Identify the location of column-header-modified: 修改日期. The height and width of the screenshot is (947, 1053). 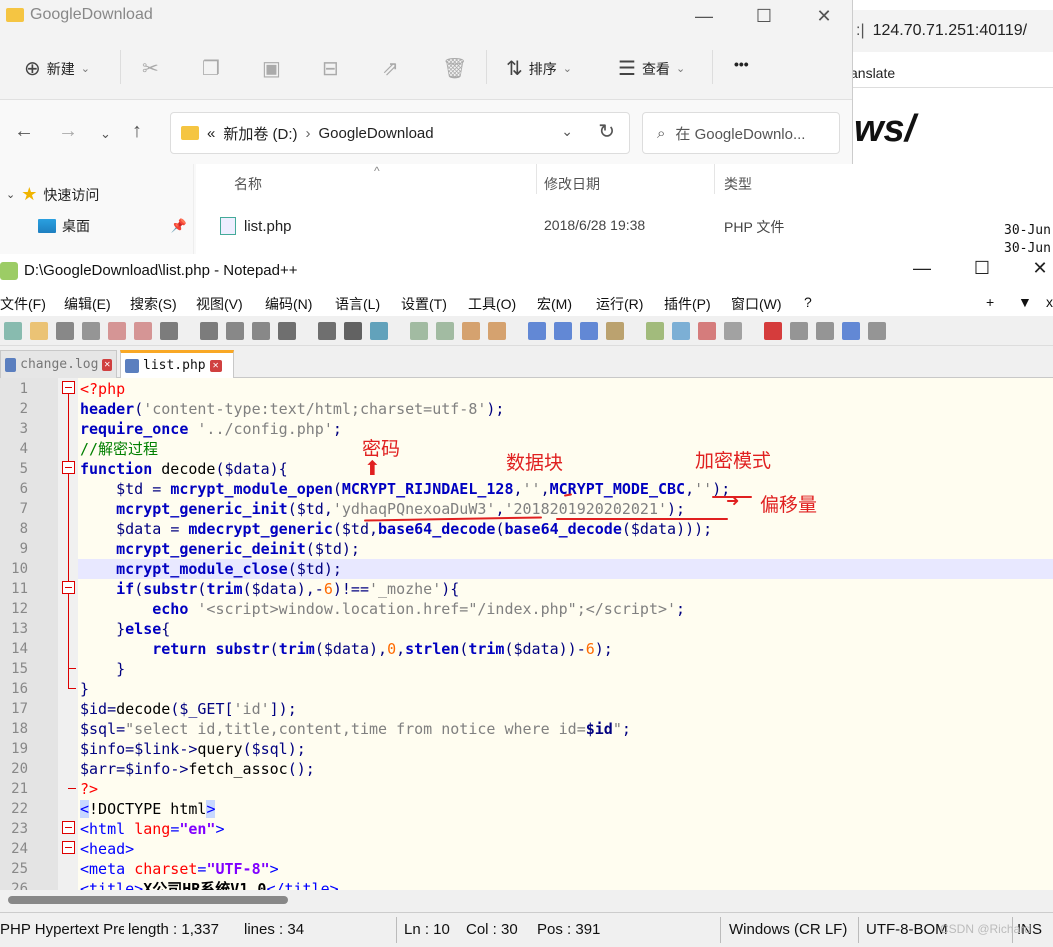
(572, 184).